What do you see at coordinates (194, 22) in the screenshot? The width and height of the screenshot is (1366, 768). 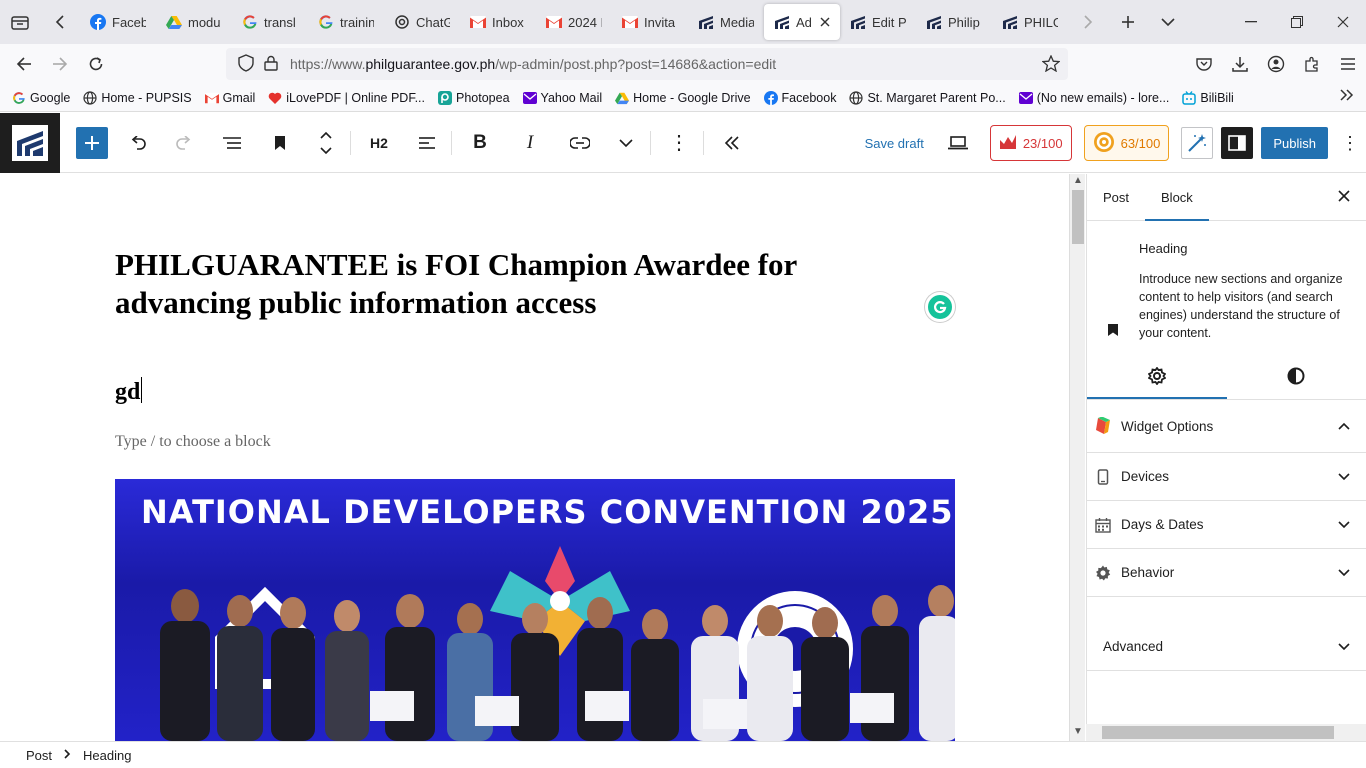 I see `browser-tab: modu` at bounding box center [194, 22].